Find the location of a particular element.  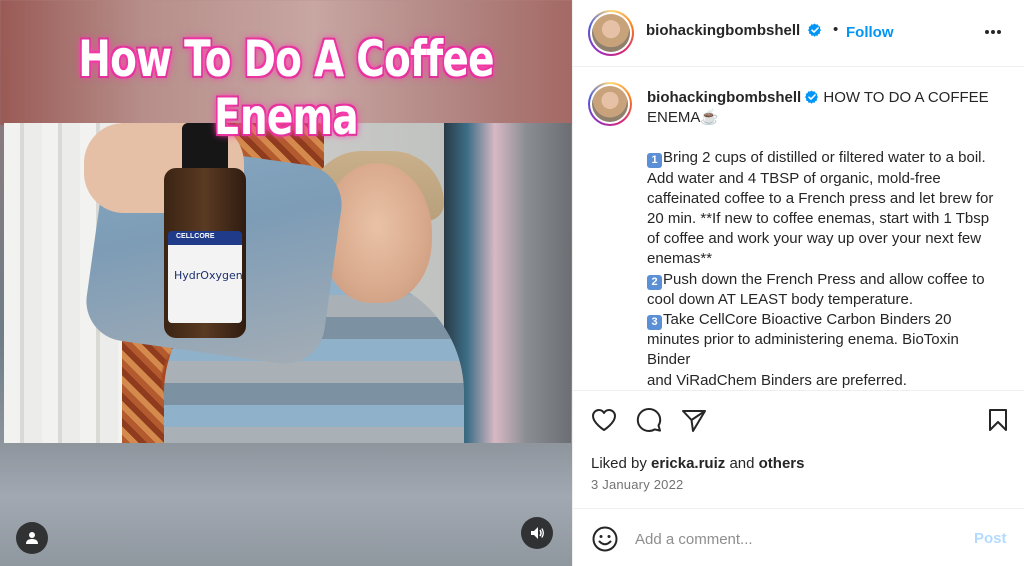

liked-by-prefix: Liked by is located at coordinates (619, 463).